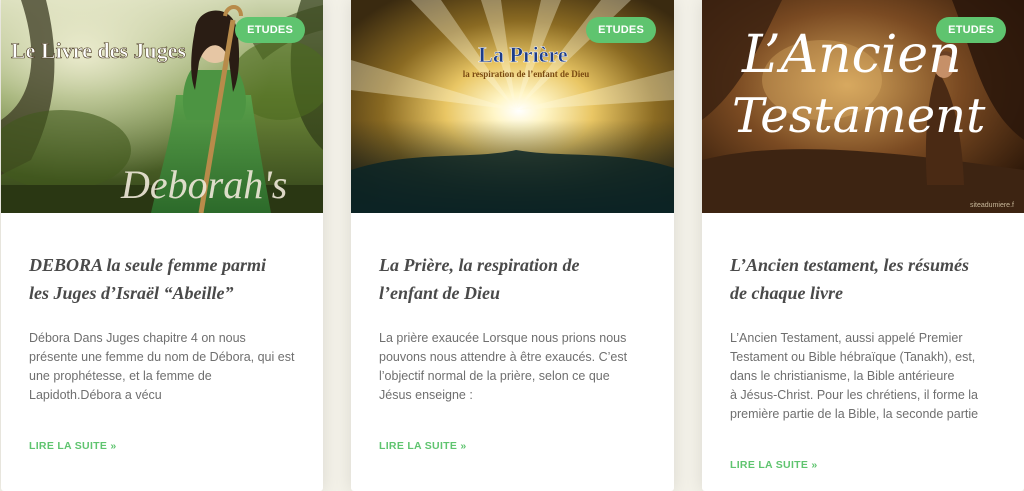 This screenshot has width=1024, height=491. Describe the element at coordinates (426, 395) in the screenshot. I see `excerpt-line: Jésus enseigne :` at that location.